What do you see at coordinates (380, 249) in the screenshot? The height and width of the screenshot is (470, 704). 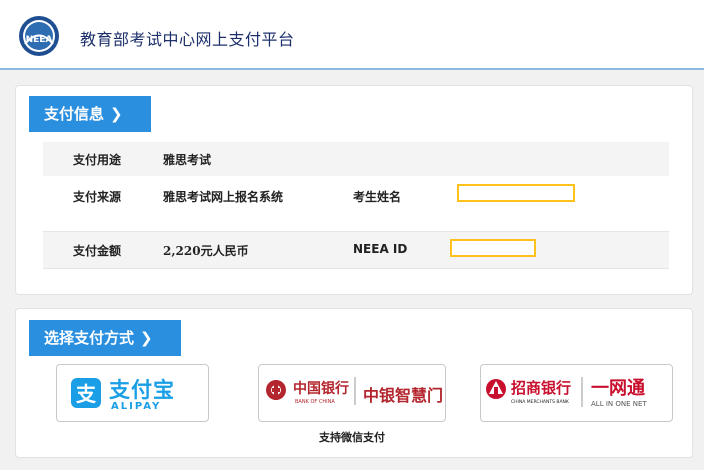 I see `neea-id-label: NEEA ID` at bounding box center [380, 249].